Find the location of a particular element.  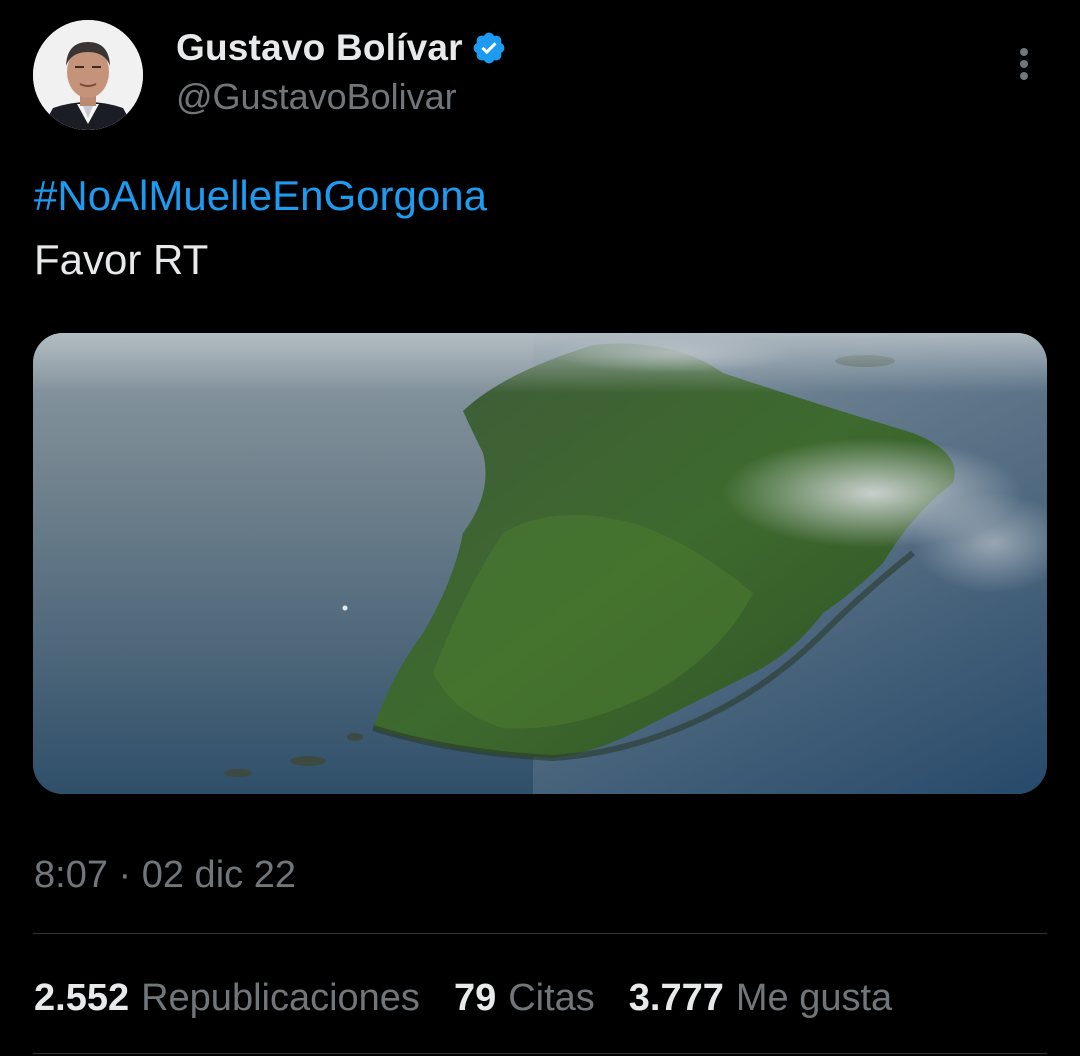

quotes-label: Citas is located at coordinates (551, 997).